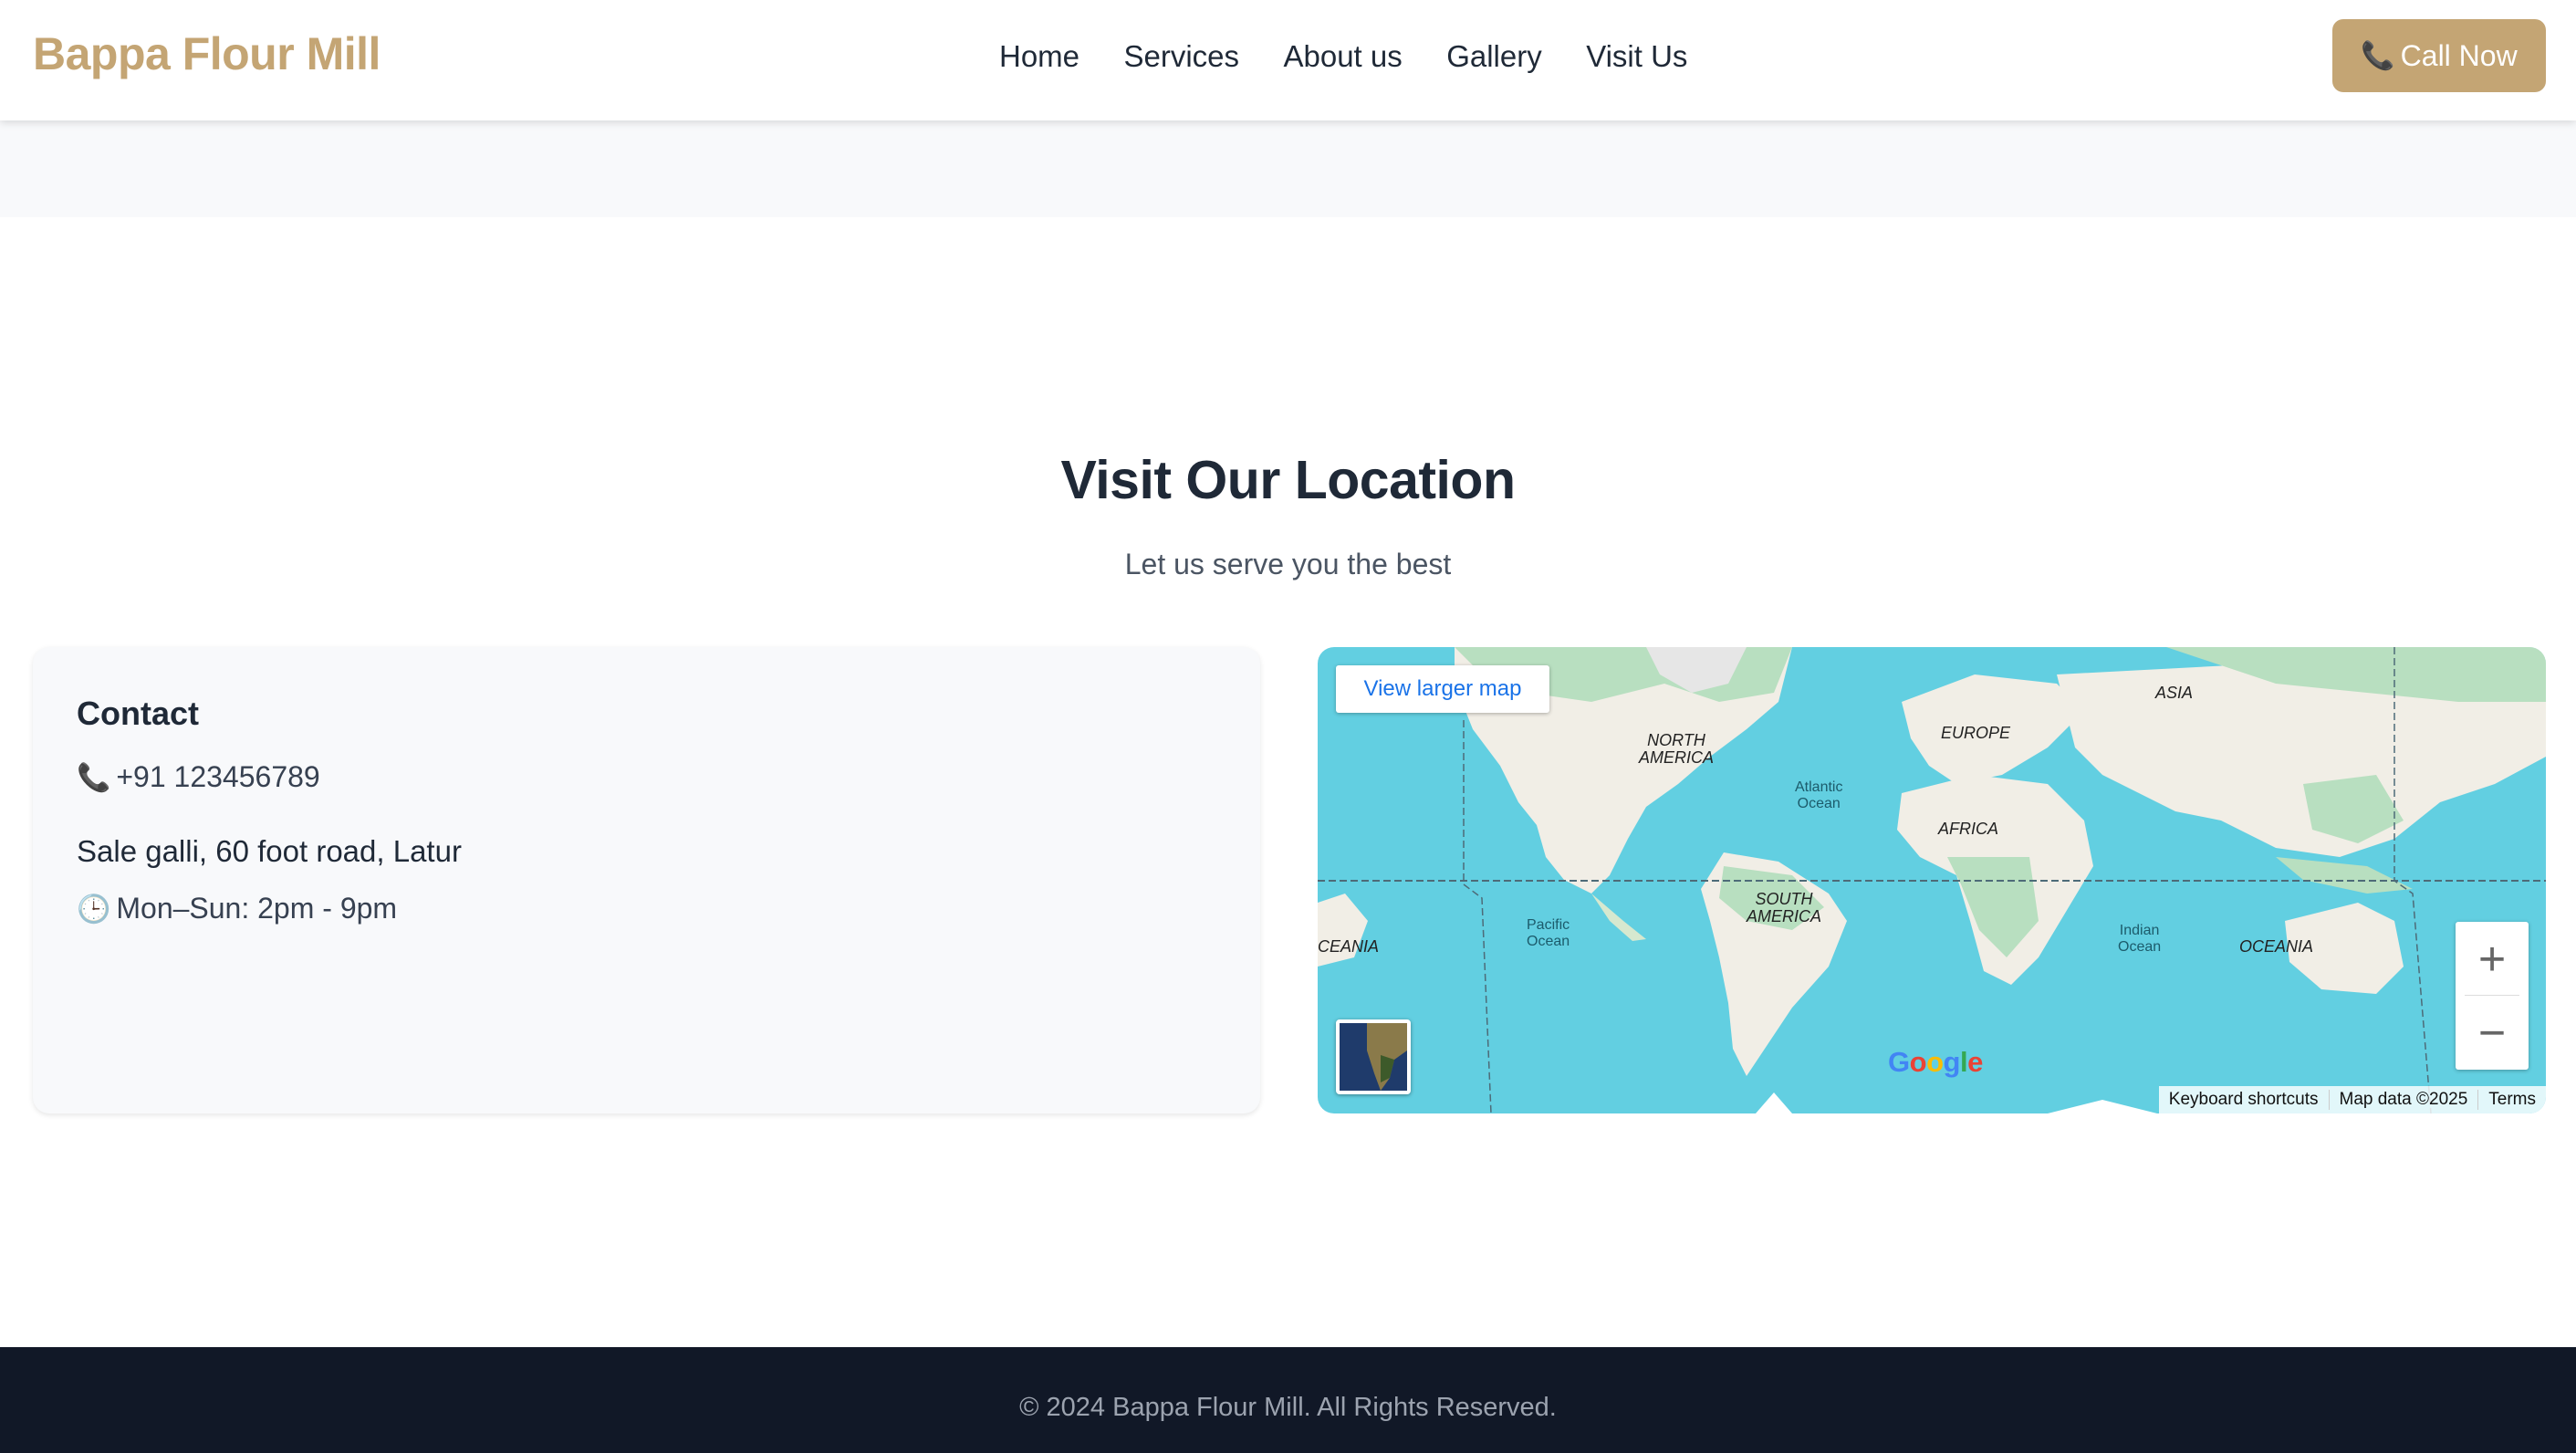 The height and width of the screenshot is (1453, 2576). Describe the element at coordinates (1548, 925) in the screenshot. I see `map-label-line: Pacific` at that location.